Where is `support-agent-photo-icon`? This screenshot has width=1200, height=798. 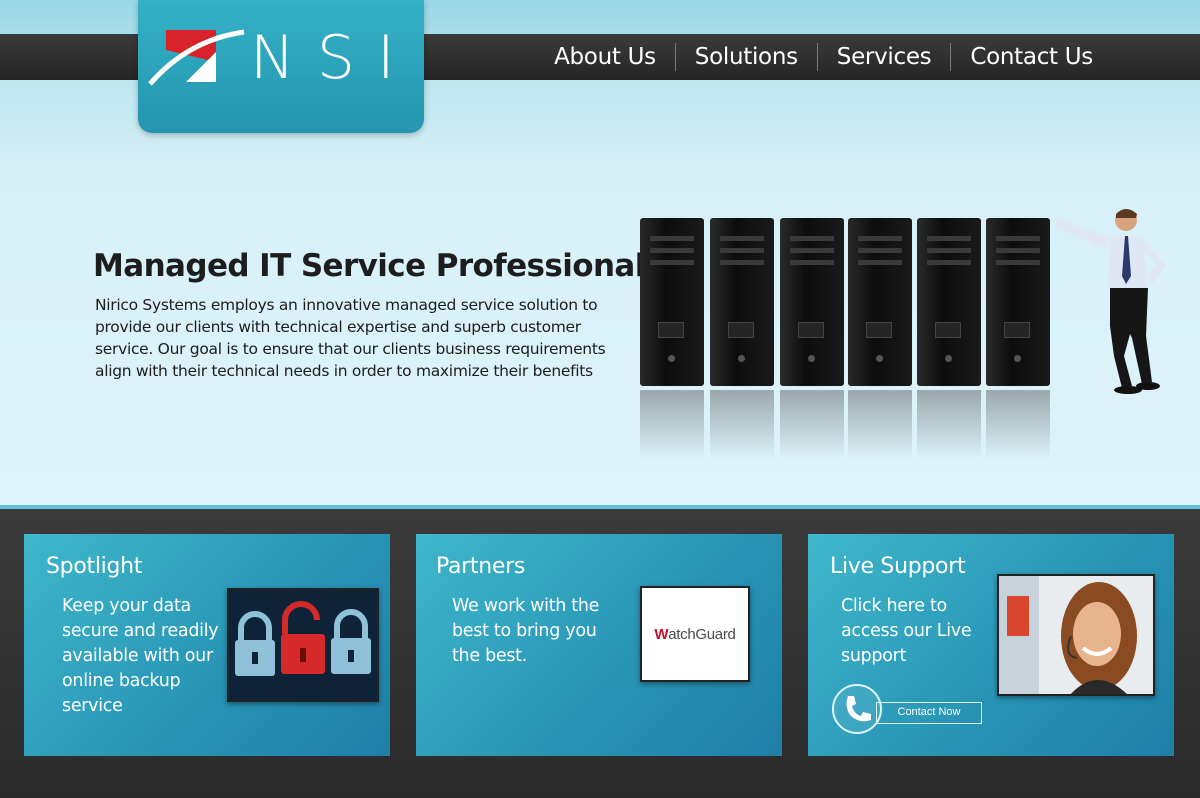
support-agent-photo-icon is located at coordinates (1076, 636).